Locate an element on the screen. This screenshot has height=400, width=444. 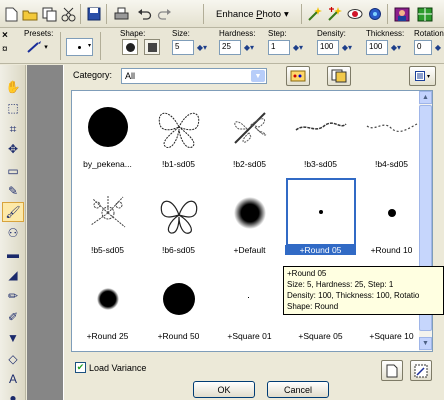
shape-round-button is located at coordinates (130, 47).